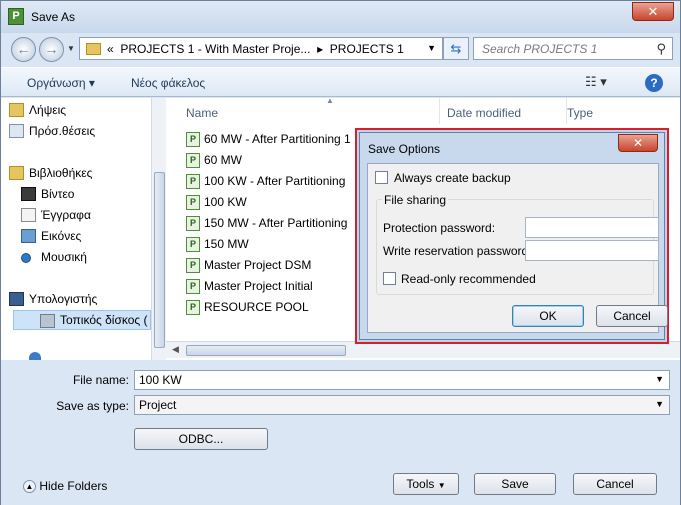 This screenshot has width=681, height=505. What do you see at coordinates (65, 486) in the screenshot?
I see `hide-folders-toggle: ▲ Hide Folders` at bounding box center [65, 486].